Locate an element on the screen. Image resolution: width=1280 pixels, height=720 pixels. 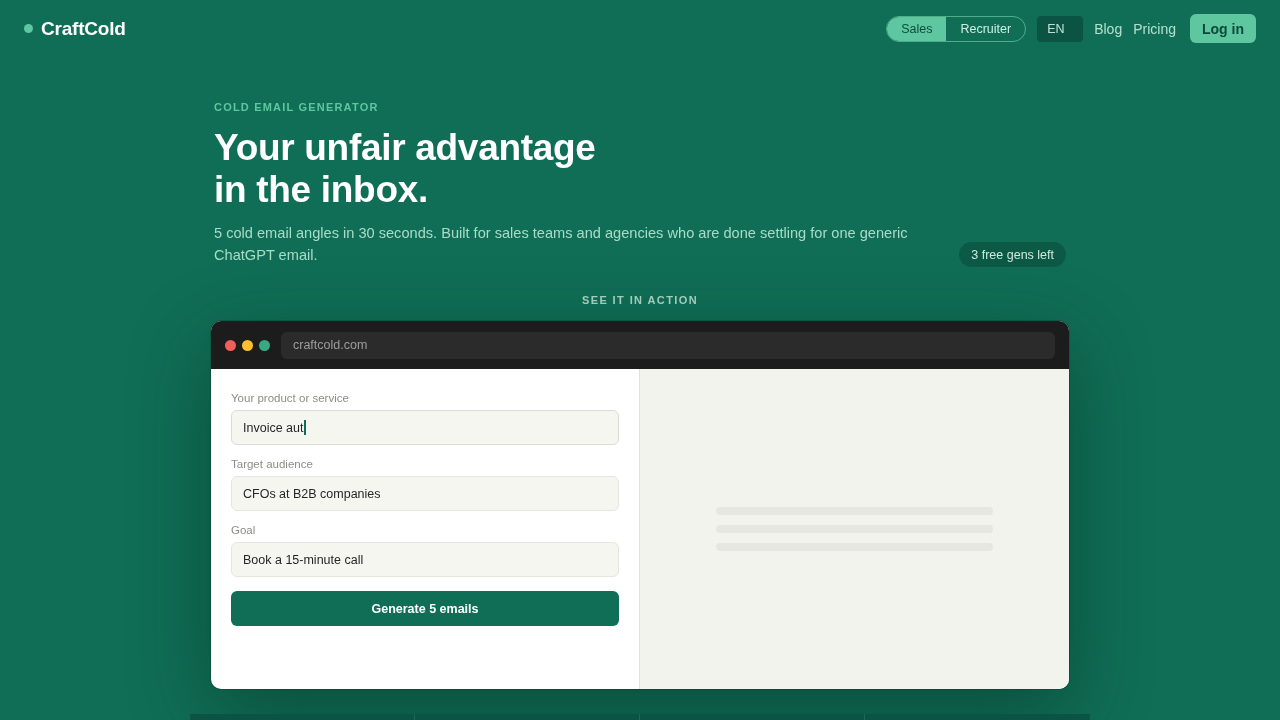
mode-tab: Recruiter is located at coordinates (986, 28).